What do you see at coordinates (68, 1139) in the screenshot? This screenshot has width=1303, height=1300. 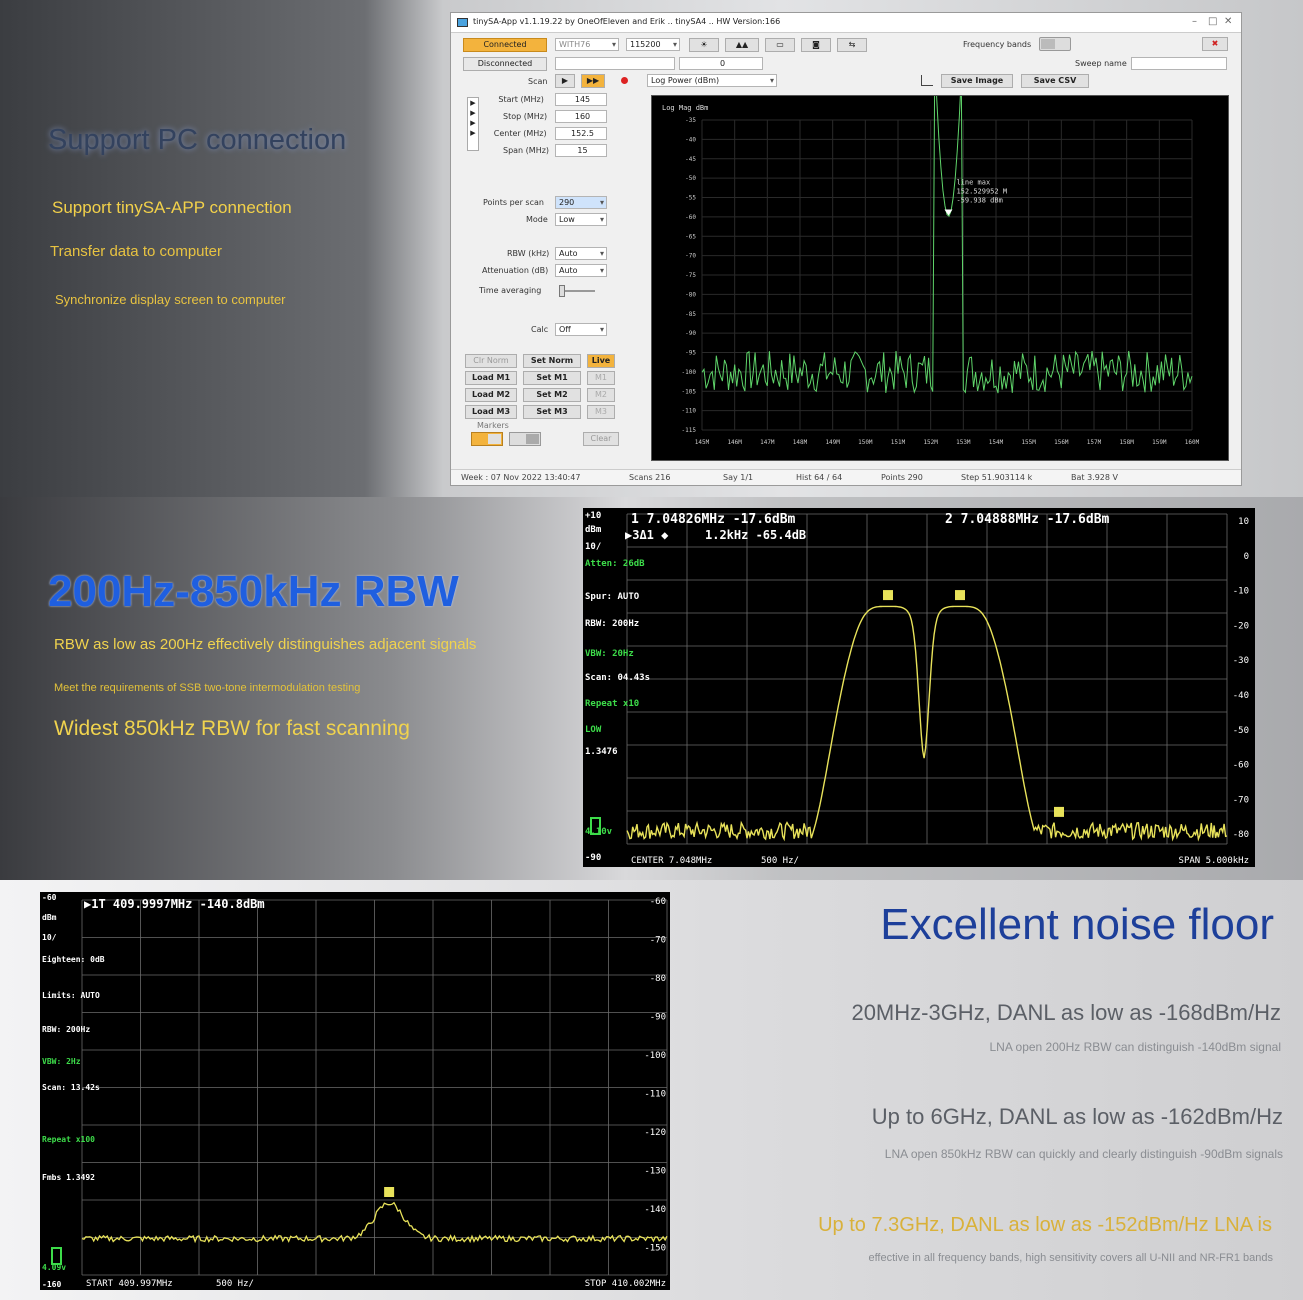 I see `side-label: Repeat x100` at bounding box center [68, 1139].